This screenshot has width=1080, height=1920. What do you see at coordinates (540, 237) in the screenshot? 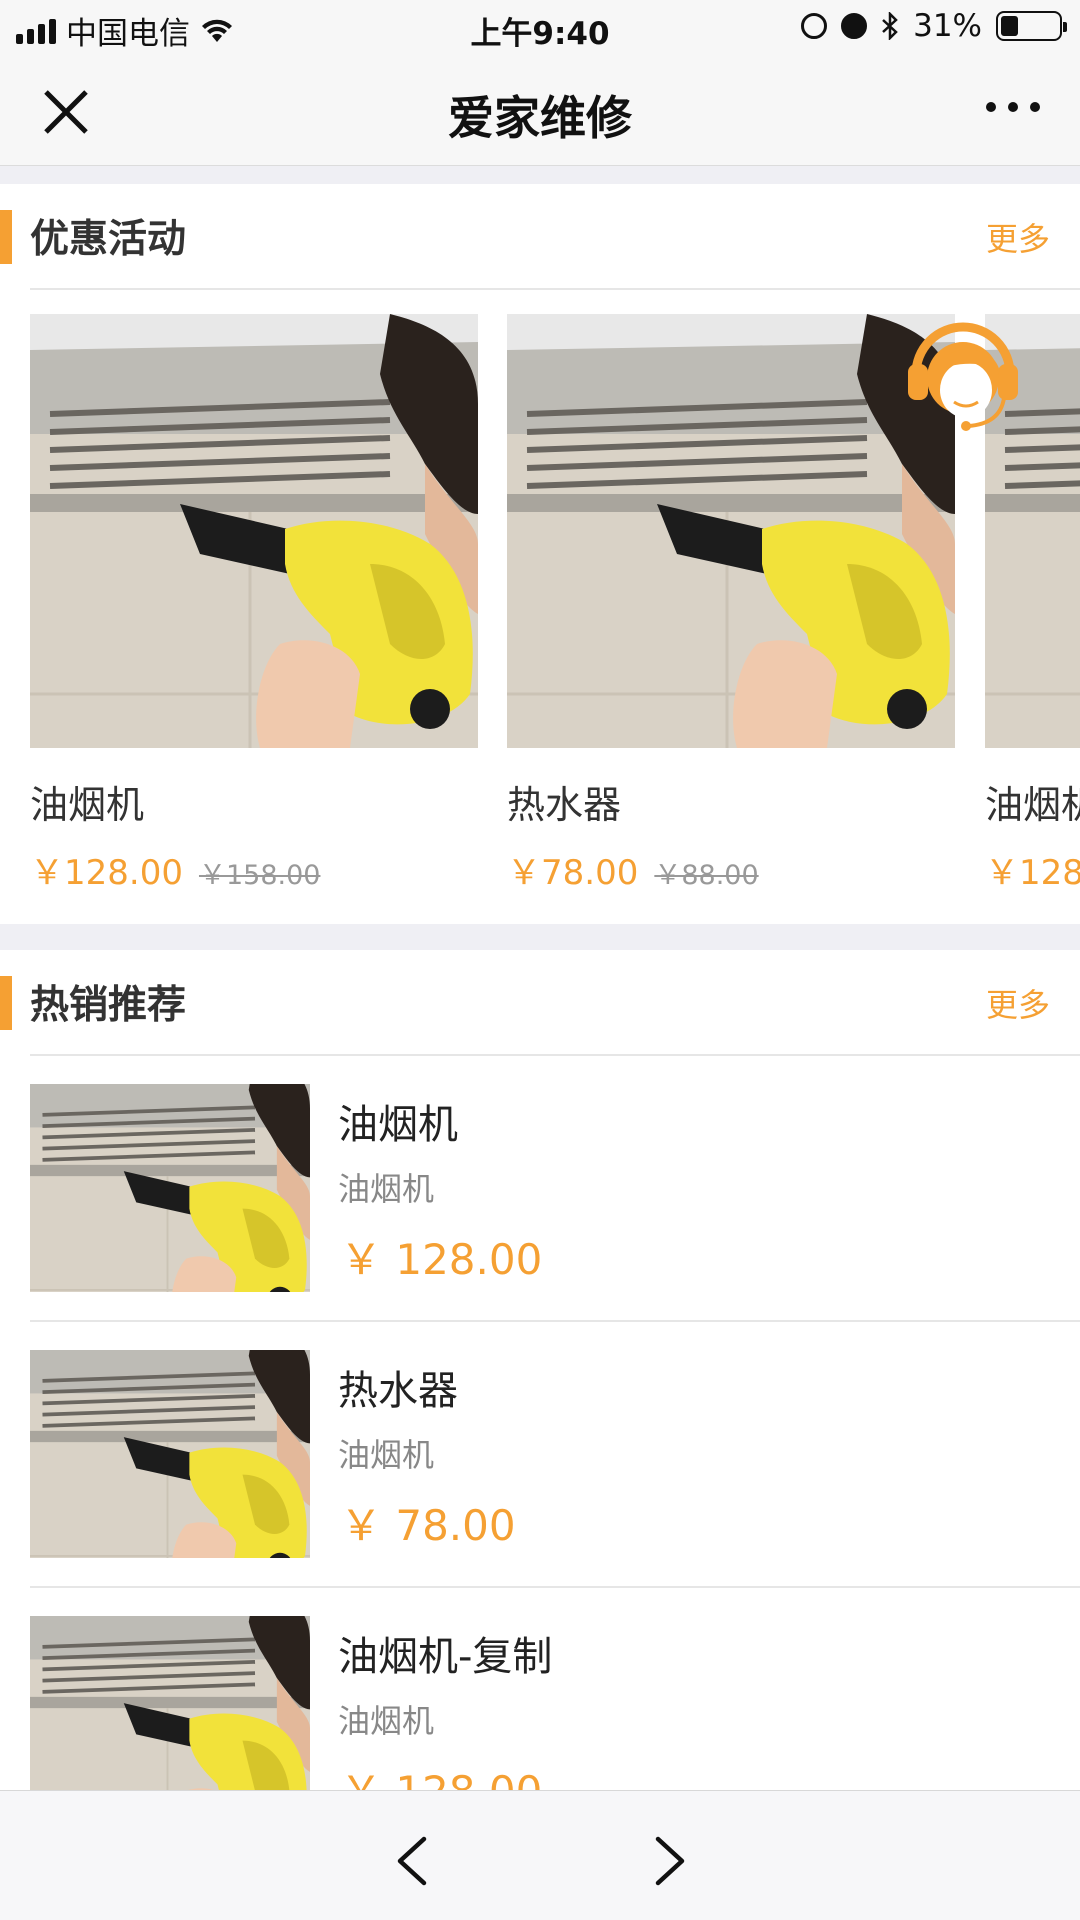
I see `promo-header: 优惠活动 更多` at bounding box center [540, 237].